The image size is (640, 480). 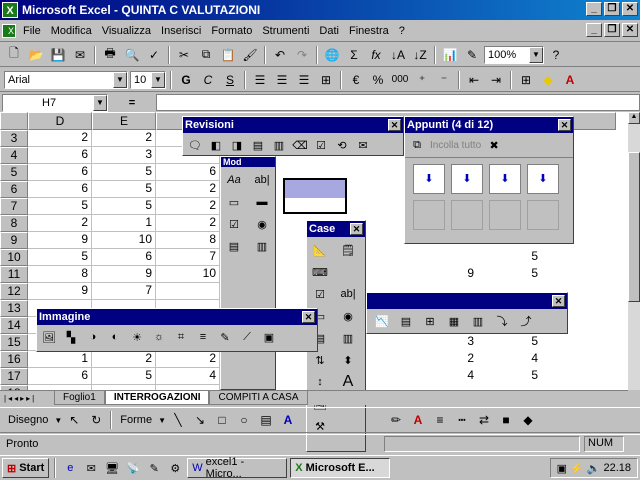 I want to click on excel-icon: X, so click(x=10, y=10).